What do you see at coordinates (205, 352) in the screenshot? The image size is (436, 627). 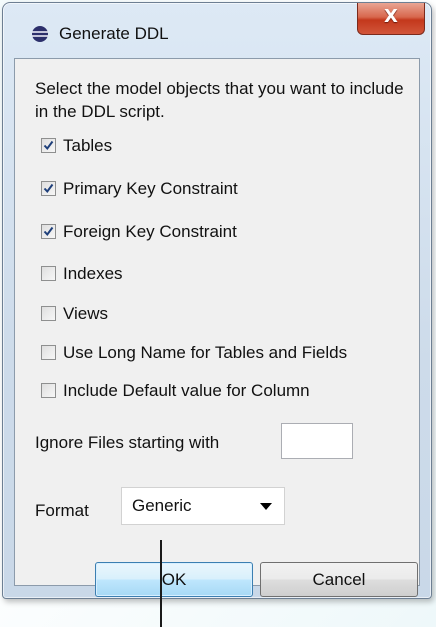 I see `option-label: Use Long Name for Tables and Fields` at bounding box center [205, 352].